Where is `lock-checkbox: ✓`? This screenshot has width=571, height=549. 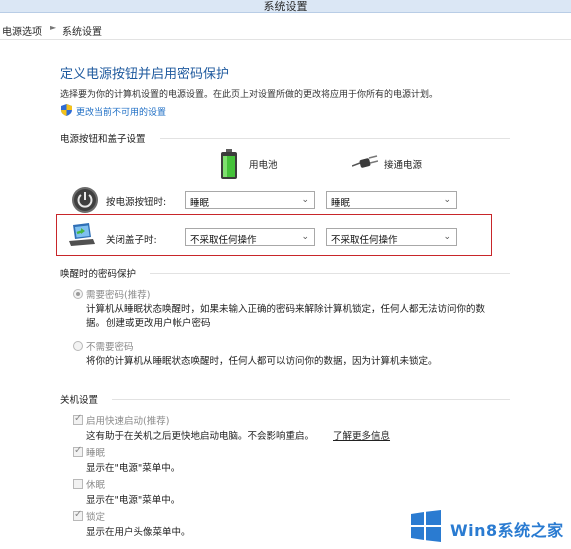
lock-checkbox: ✓ is located at coordinates (78, 515).